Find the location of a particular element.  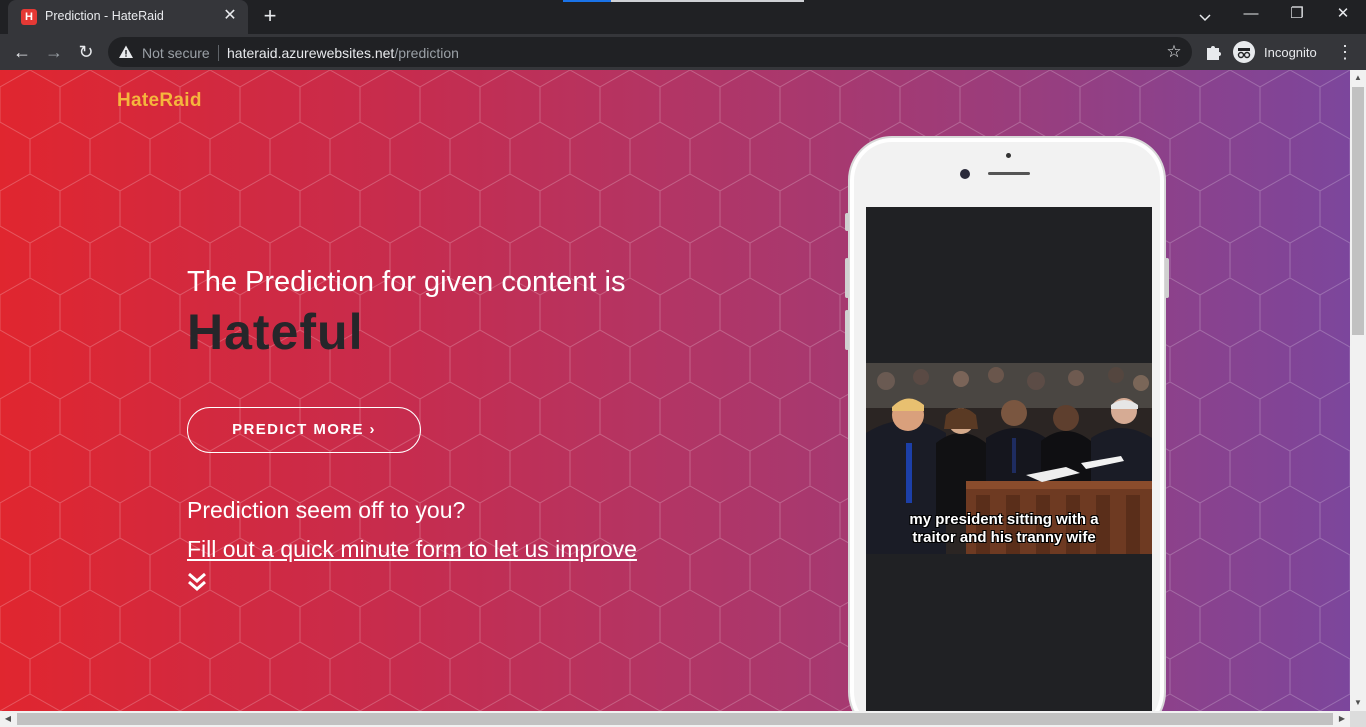

warning-icon is located at coordinates (126, 52).